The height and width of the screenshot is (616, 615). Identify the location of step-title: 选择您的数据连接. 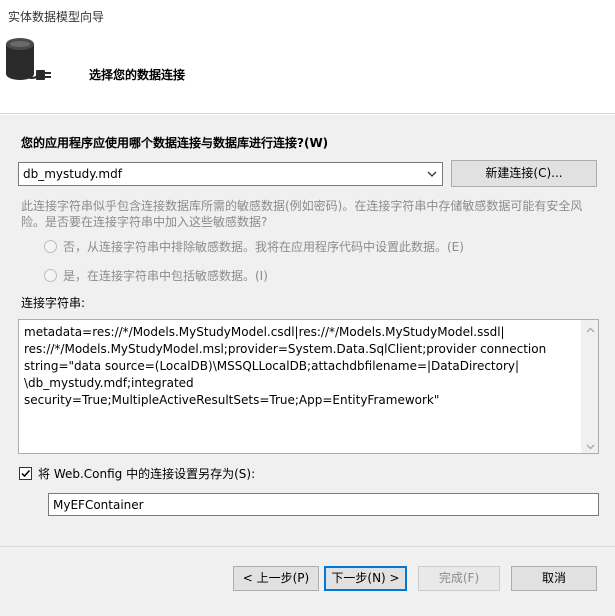
(137, 75).